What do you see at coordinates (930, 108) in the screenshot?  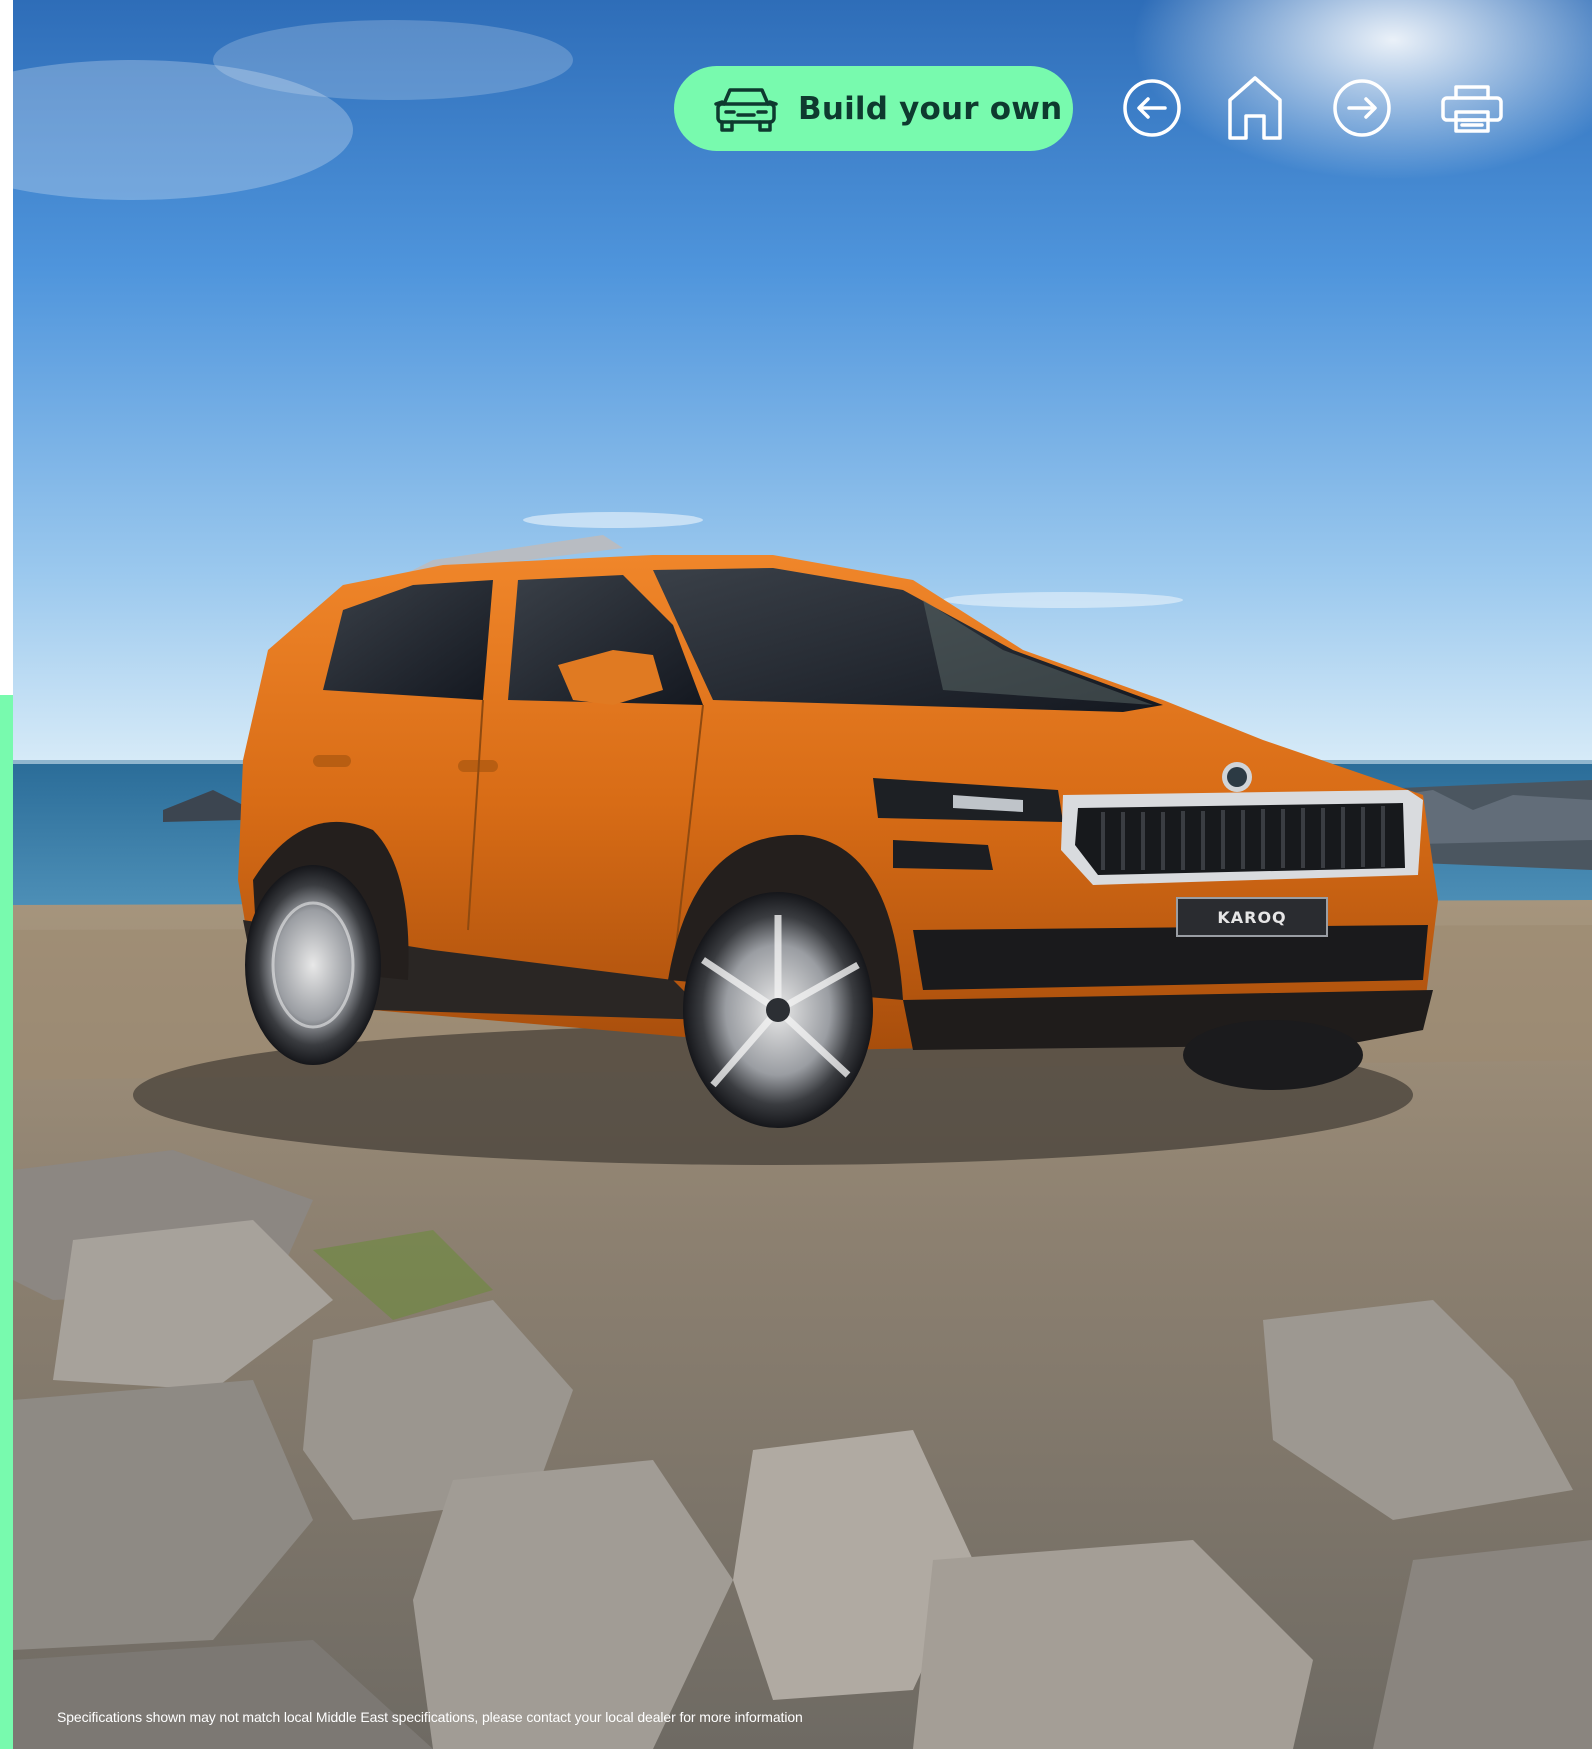 I see `build-your-own-label: Build your own` at bounding box center [930, 108].